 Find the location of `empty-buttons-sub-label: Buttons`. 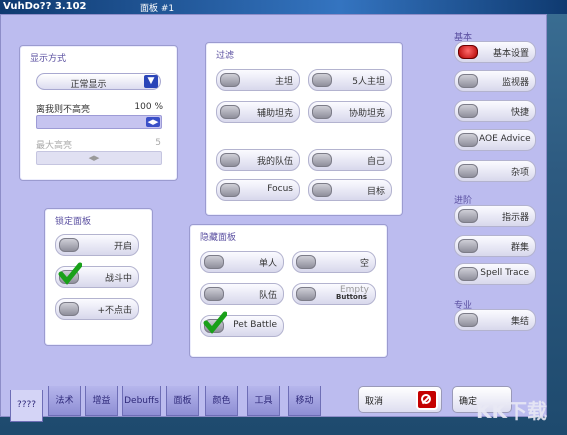

empty-buttons-sub-label: Buttons is located at coordinates (351, 297).